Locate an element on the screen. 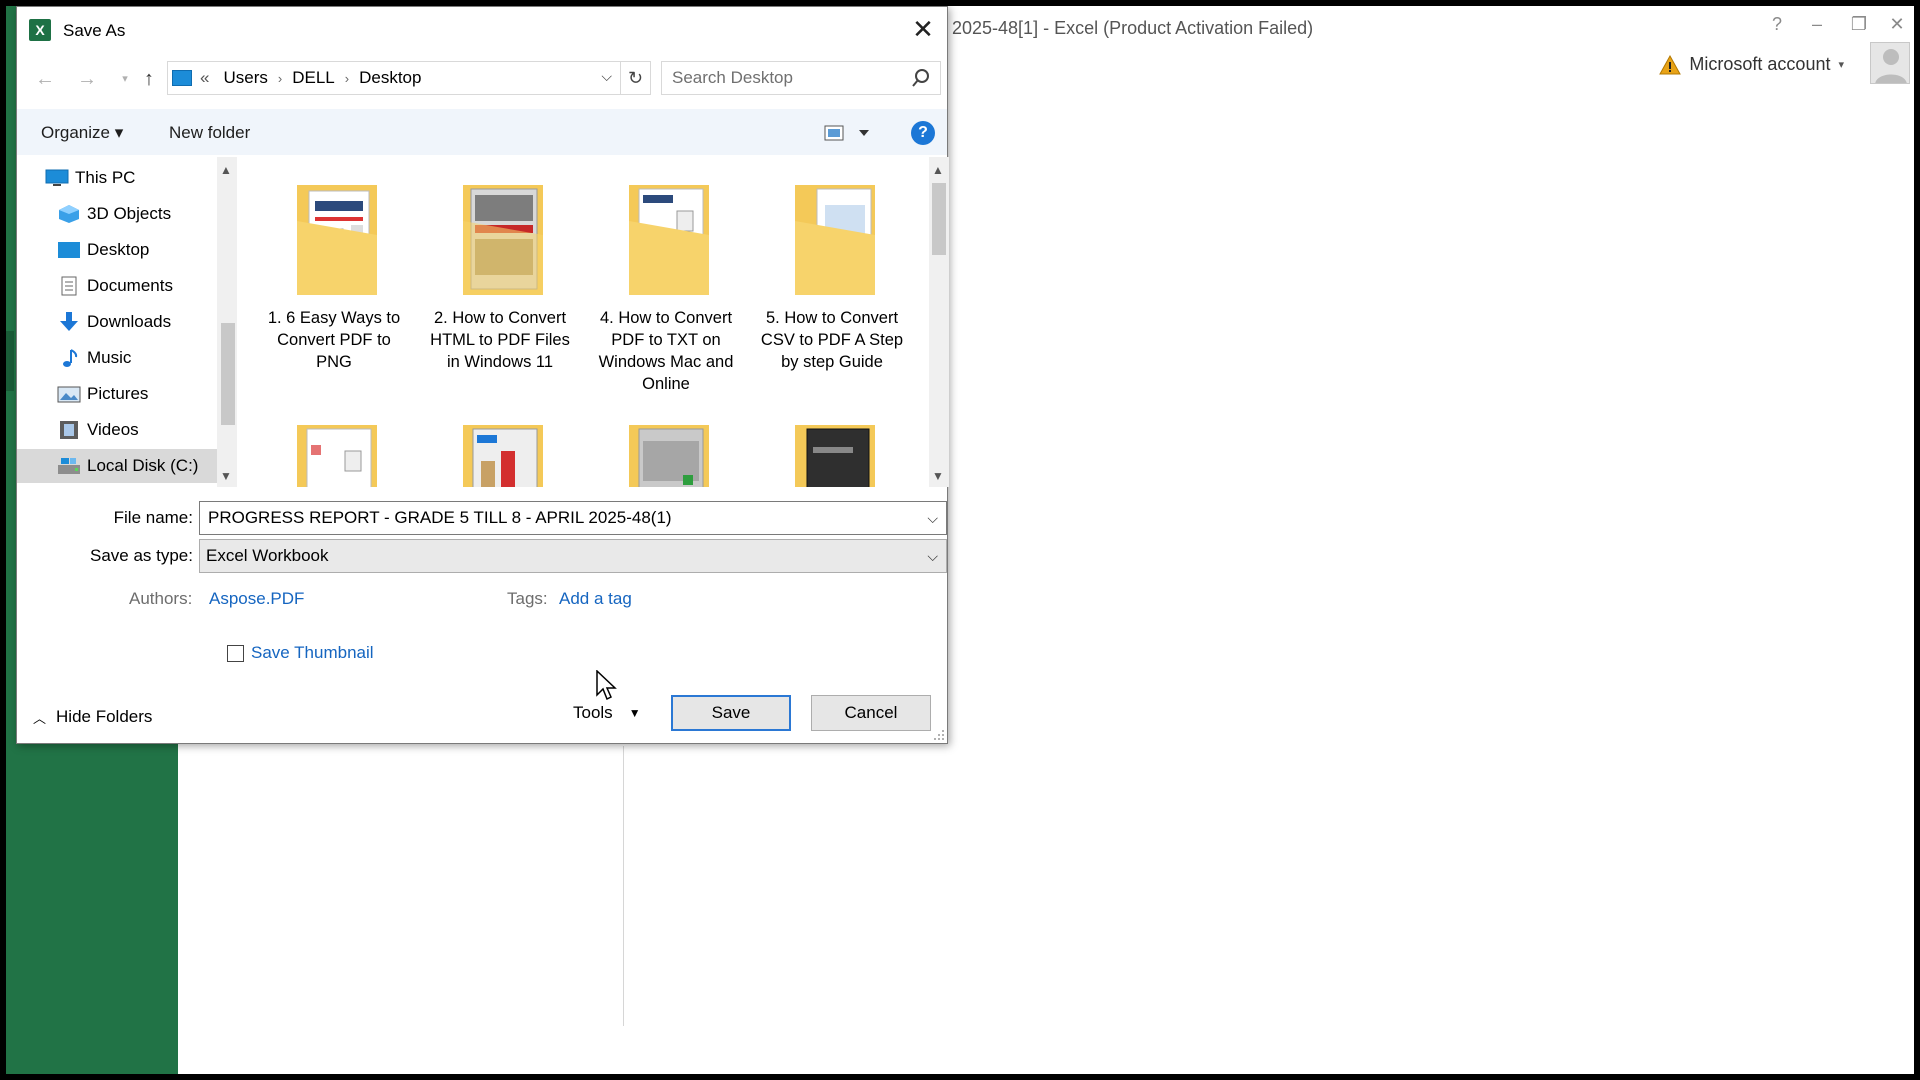  refresh-icon: ↻ is located at coordinates (636, 78).